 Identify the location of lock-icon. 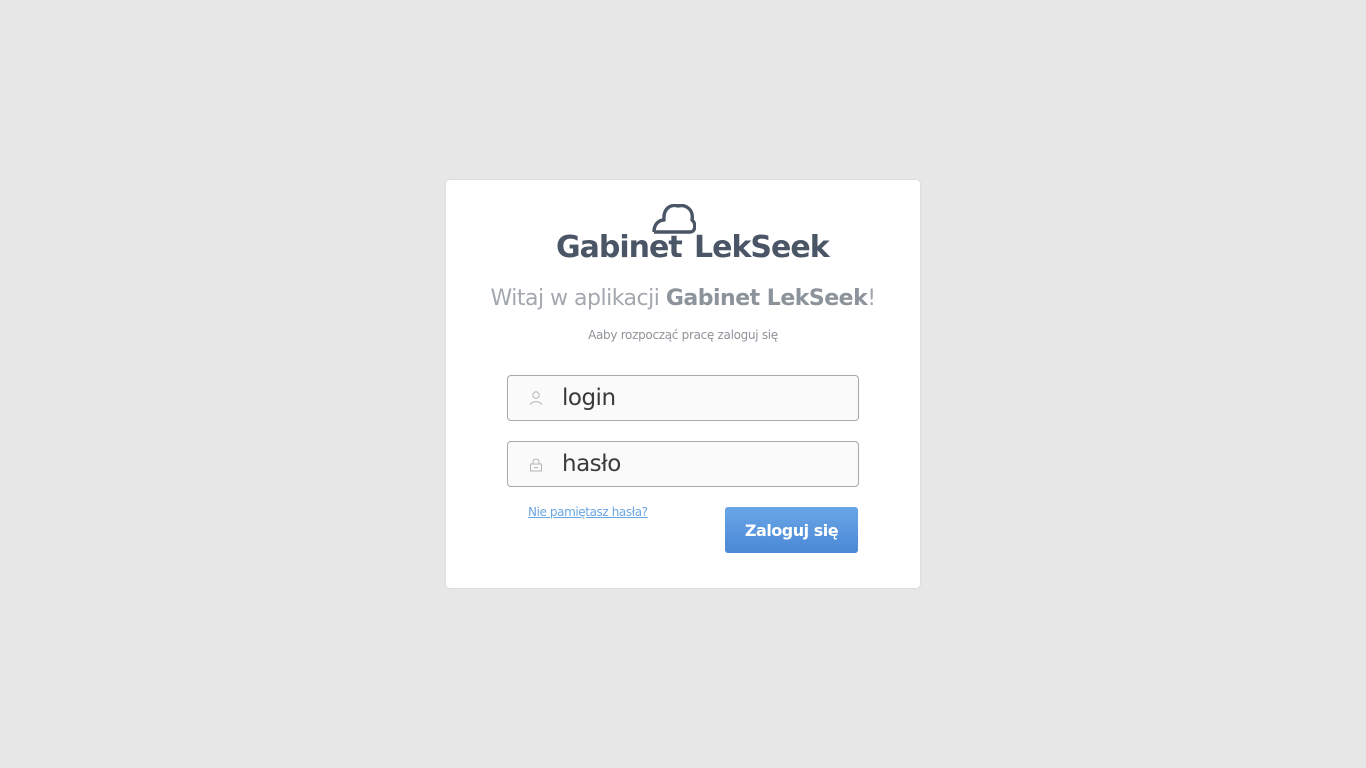
(536, 465).